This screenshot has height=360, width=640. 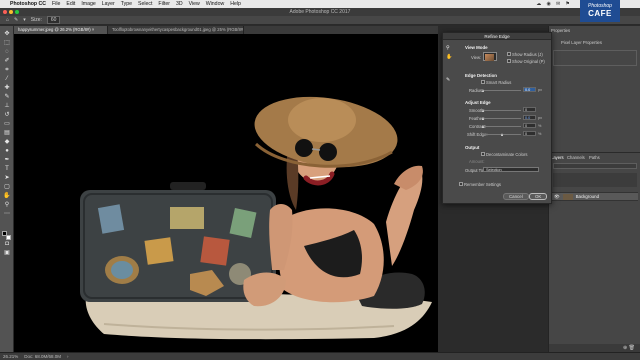 I want to click on close-window-icon, so click(x=5, y=12).